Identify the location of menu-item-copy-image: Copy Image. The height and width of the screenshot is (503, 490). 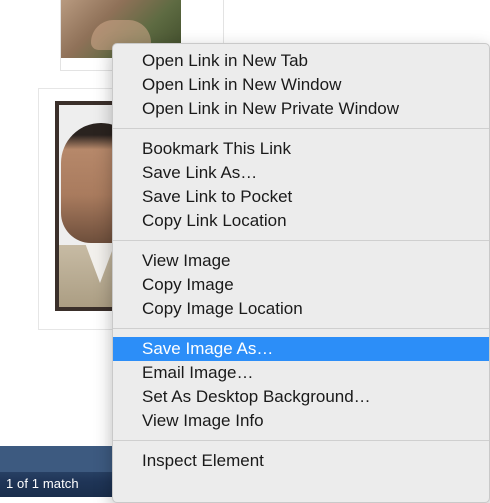
(301, 285).